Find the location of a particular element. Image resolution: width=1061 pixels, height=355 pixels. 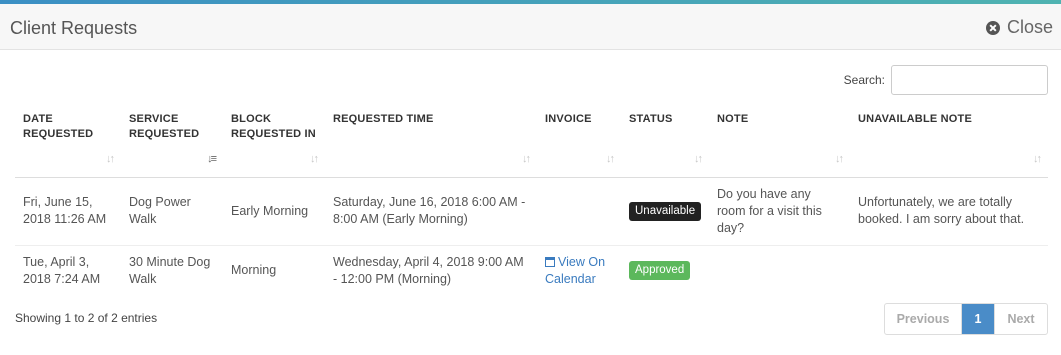

page-1-button: 1 is located at coordinates (978, 319).